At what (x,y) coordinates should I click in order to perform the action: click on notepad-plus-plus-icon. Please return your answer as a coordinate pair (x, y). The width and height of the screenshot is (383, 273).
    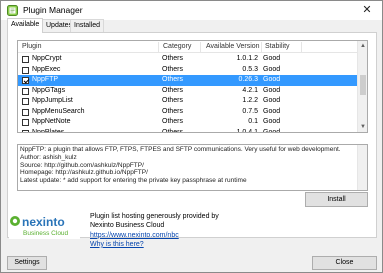
    Looking at the image, I should click on (12, 10).